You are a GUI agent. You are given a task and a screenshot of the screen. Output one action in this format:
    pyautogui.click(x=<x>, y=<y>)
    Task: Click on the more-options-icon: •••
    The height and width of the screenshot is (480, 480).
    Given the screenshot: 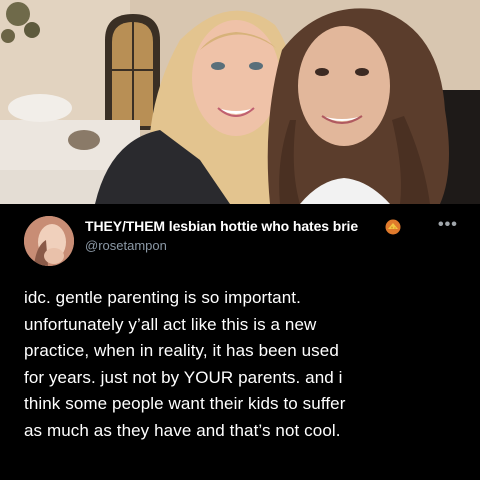 What is the action you would take?
    pyautogui.click(x=448, y=225)
    